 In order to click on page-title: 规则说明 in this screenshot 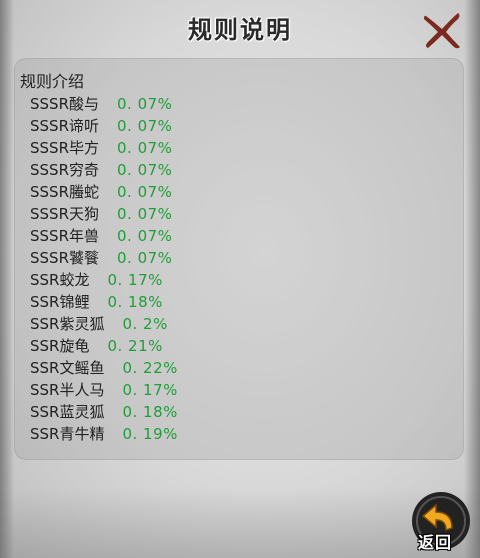, I will do `click(240, 29)`.